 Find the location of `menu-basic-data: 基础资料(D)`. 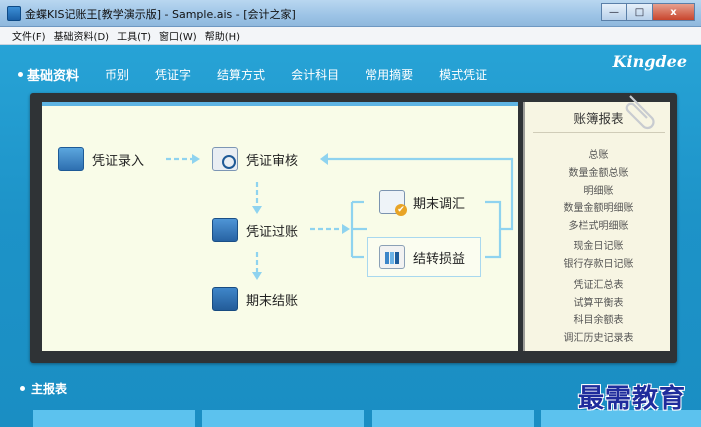

menu-basic-data: 基础资料(D) is located at coordinates (82, 35).